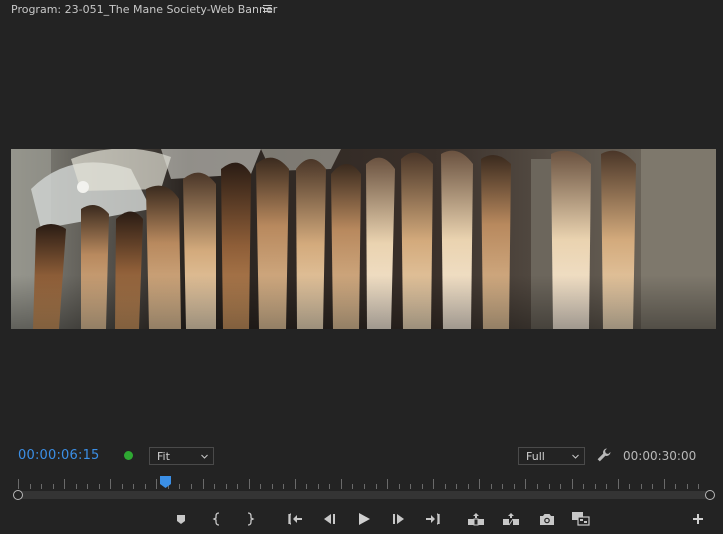 The height and width of the screenshot is (534, 723). Describe the element at coordinates (163, 456) in the screenshot. I see `zoom-level-value: Fit` at that location.